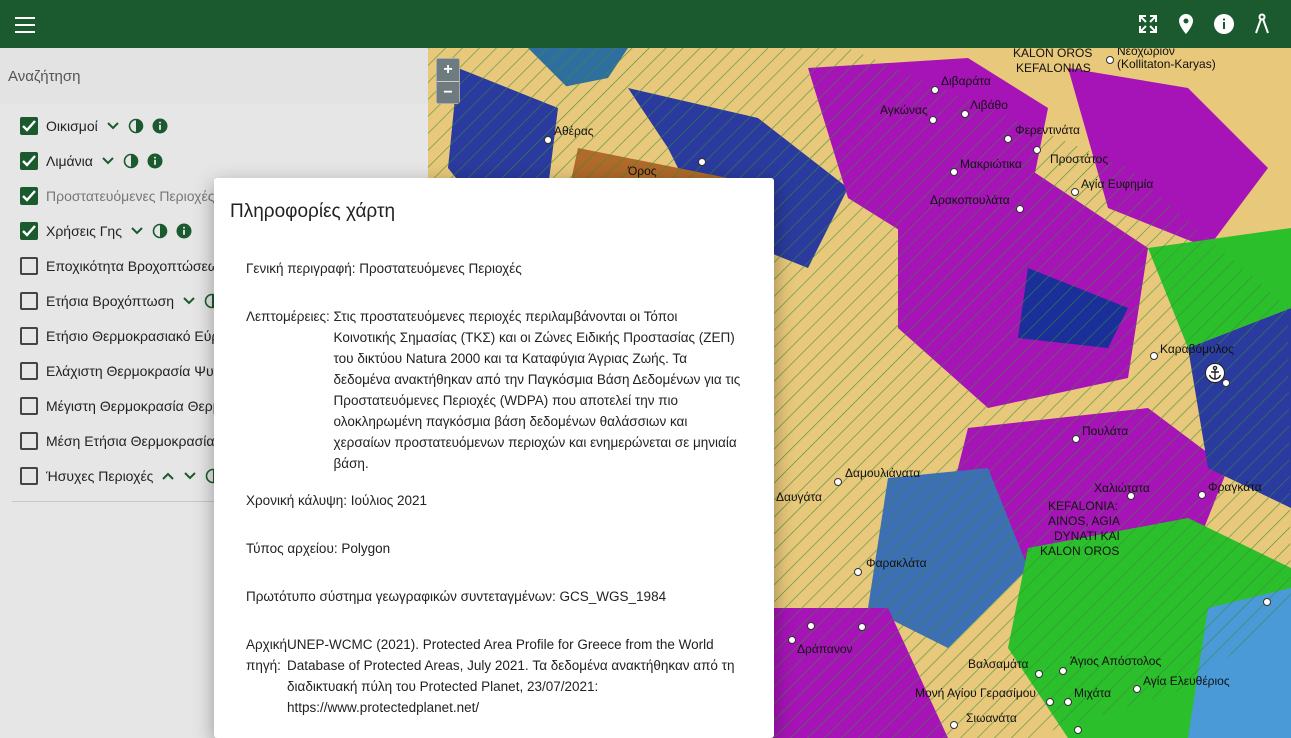  I want to click on layer-label: Οικισμοί, so click(72, 125).